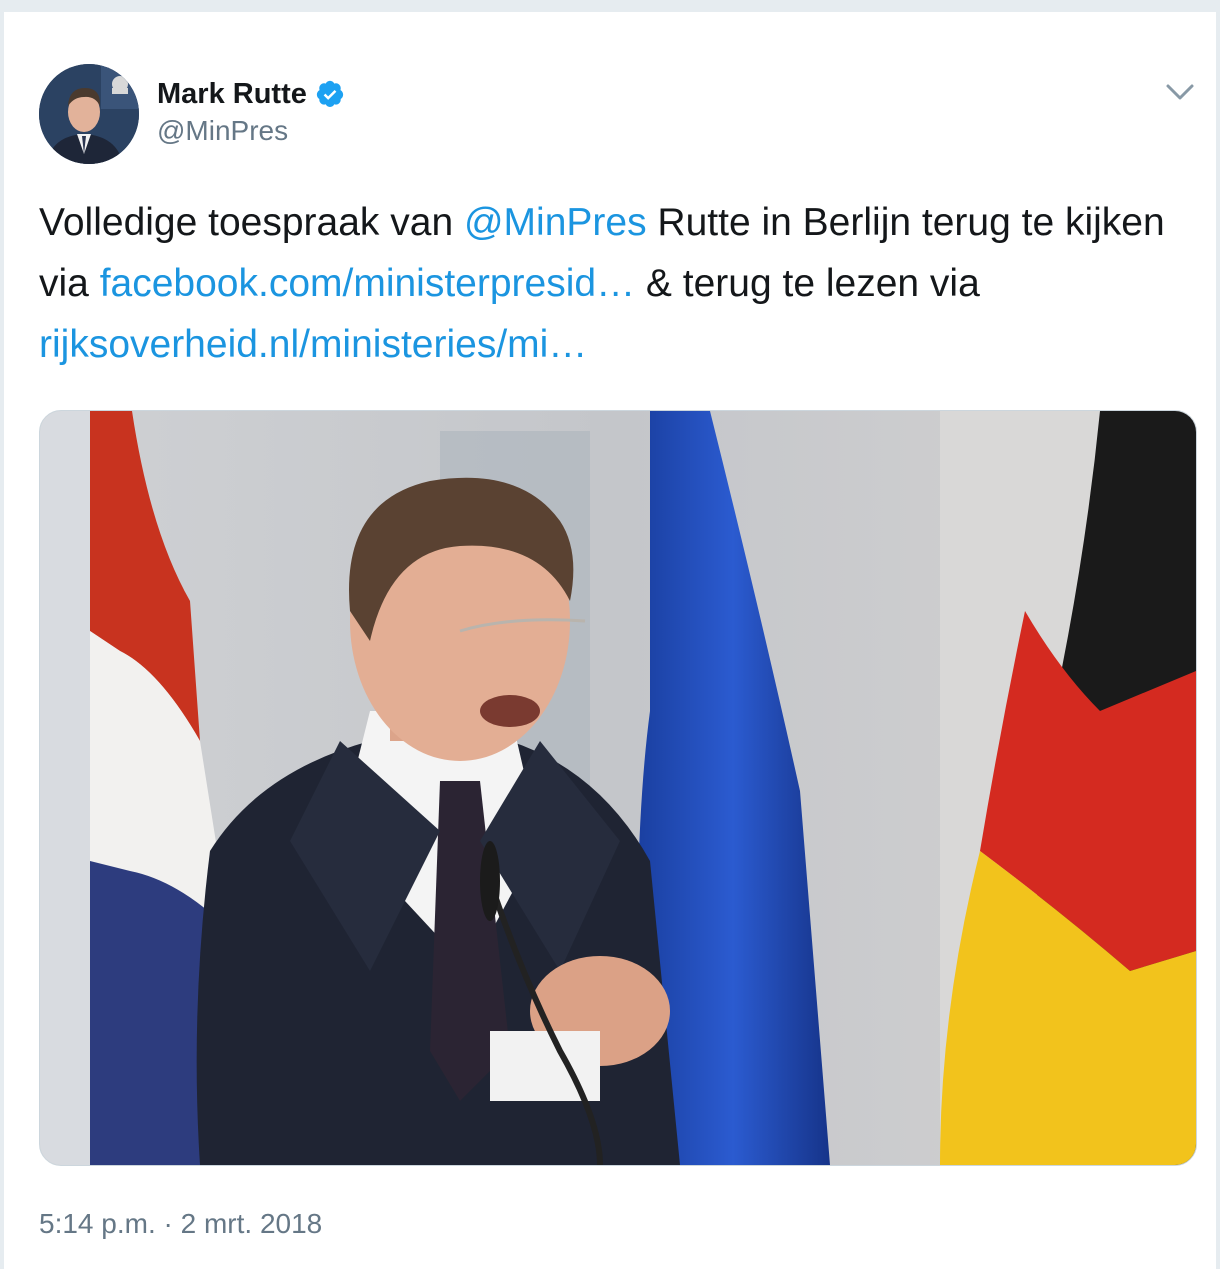 This screenshot has width=1220, height=1269. I want to click on tweet-text-segment: Volledige toespraak van, so click(251, 222).